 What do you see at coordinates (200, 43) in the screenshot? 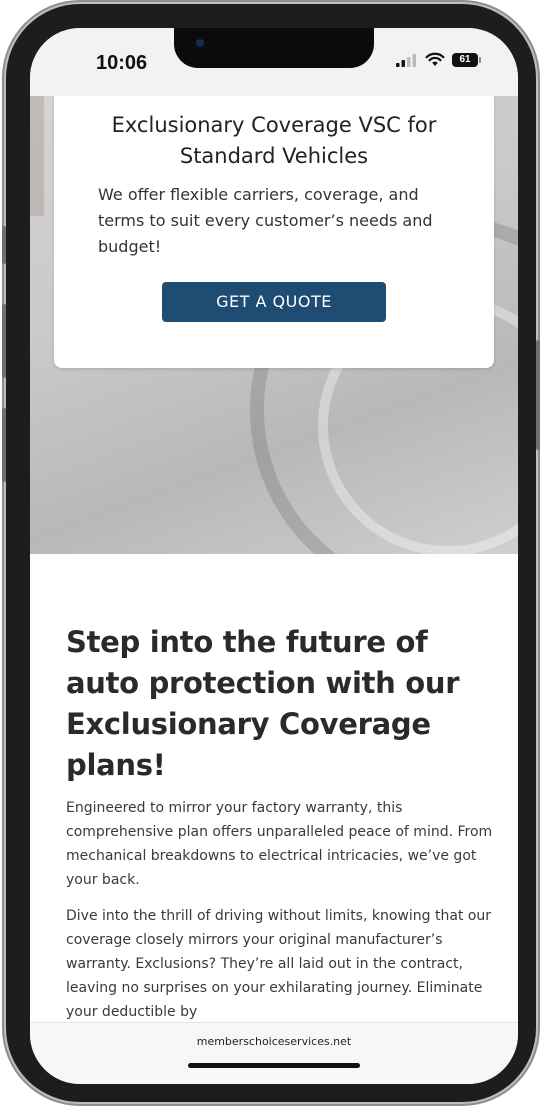
I see `camera-icon` at bounding box center [200, 43].